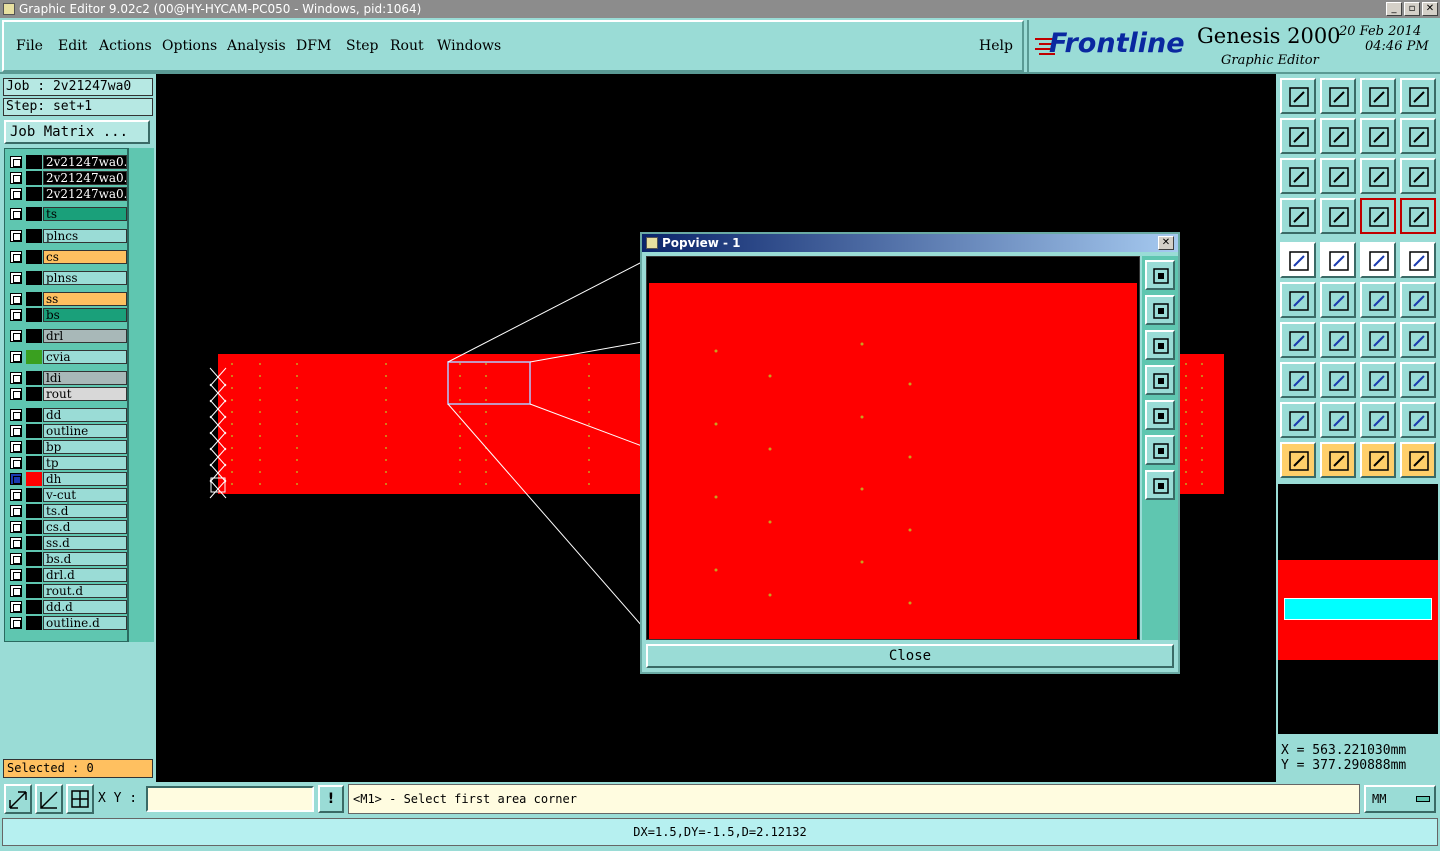  I want to click on draw-angle-button, so click(1298, 340).